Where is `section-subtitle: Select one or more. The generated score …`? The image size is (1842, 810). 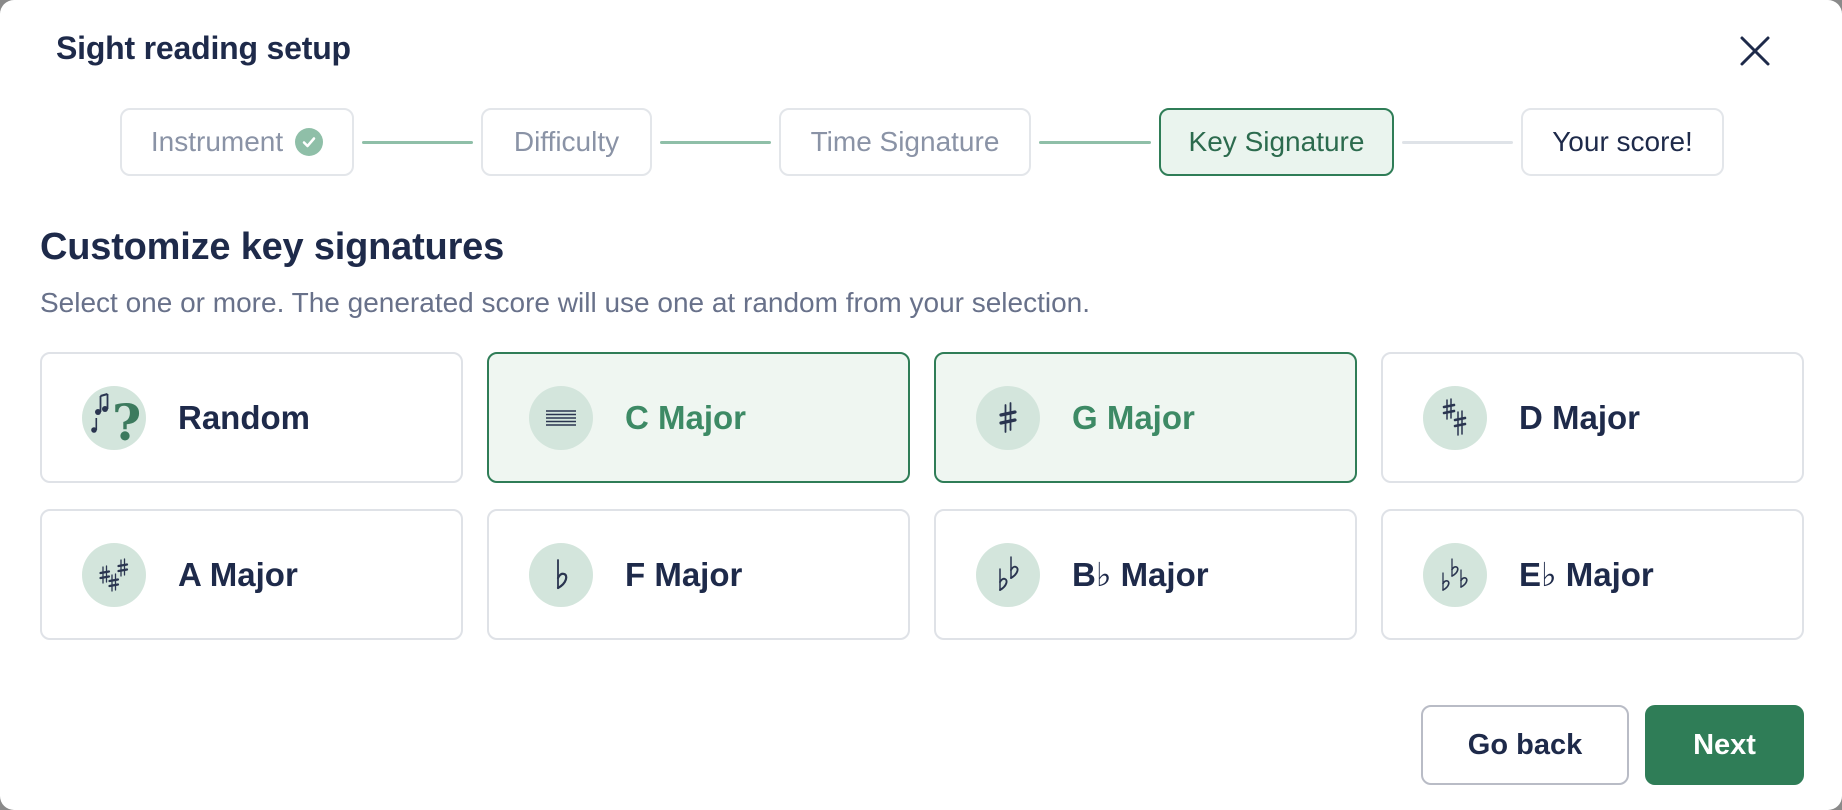 section-subtitle: Select one or more. The generated score … is located at coordinates (565, 302).